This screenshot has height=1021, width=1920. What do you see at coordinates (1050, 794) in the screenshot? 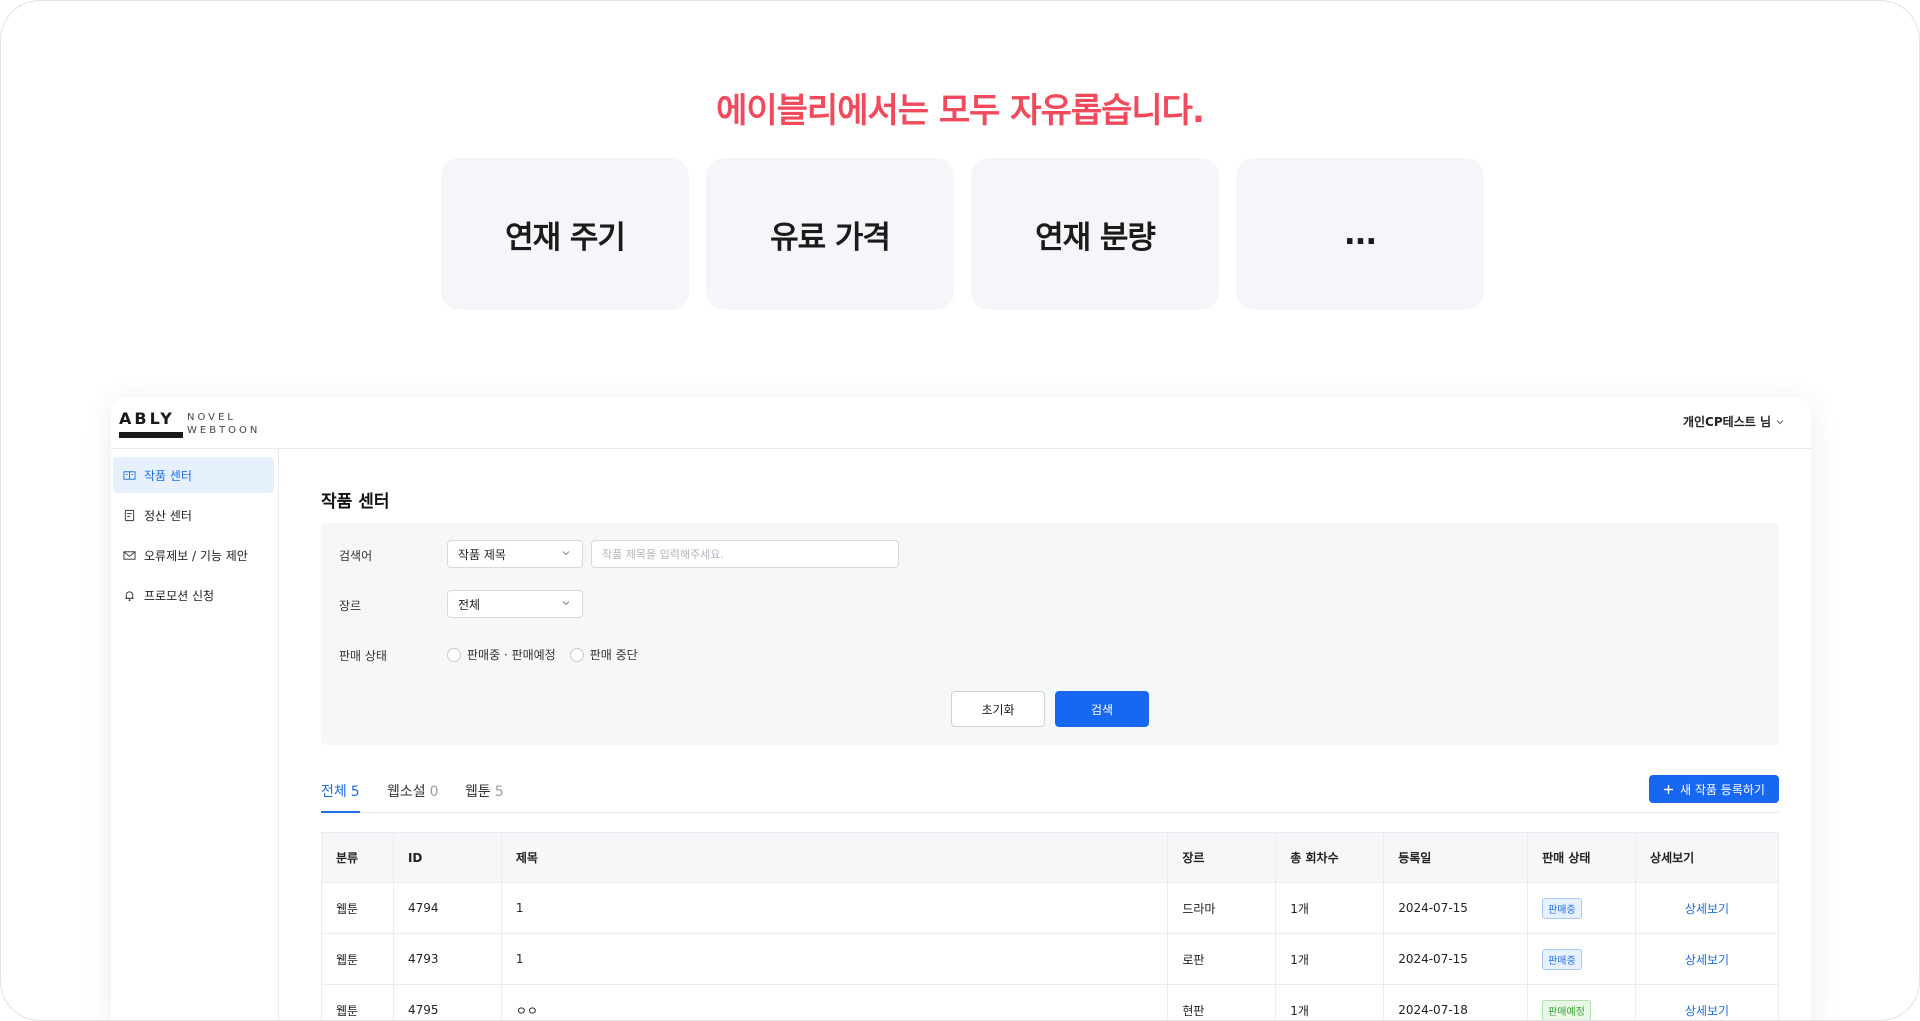
I see `tab-bar: 전체 5 웹소설 0 웹툰 5 새 작품 등록하기` at bounding box center [1050, 794].